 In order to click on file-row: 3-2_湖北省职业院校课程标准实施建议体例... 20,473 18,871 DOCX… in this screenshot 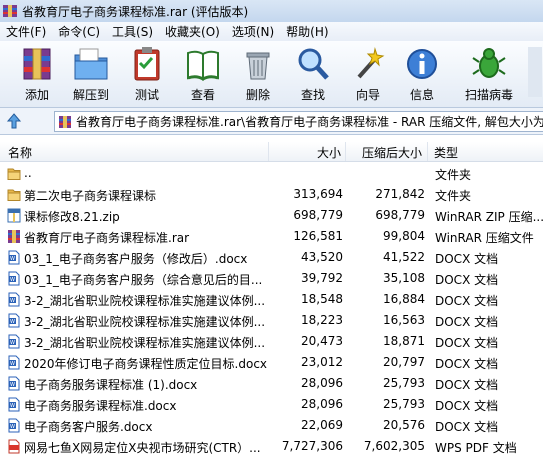, I will do `click(271, 341)`.